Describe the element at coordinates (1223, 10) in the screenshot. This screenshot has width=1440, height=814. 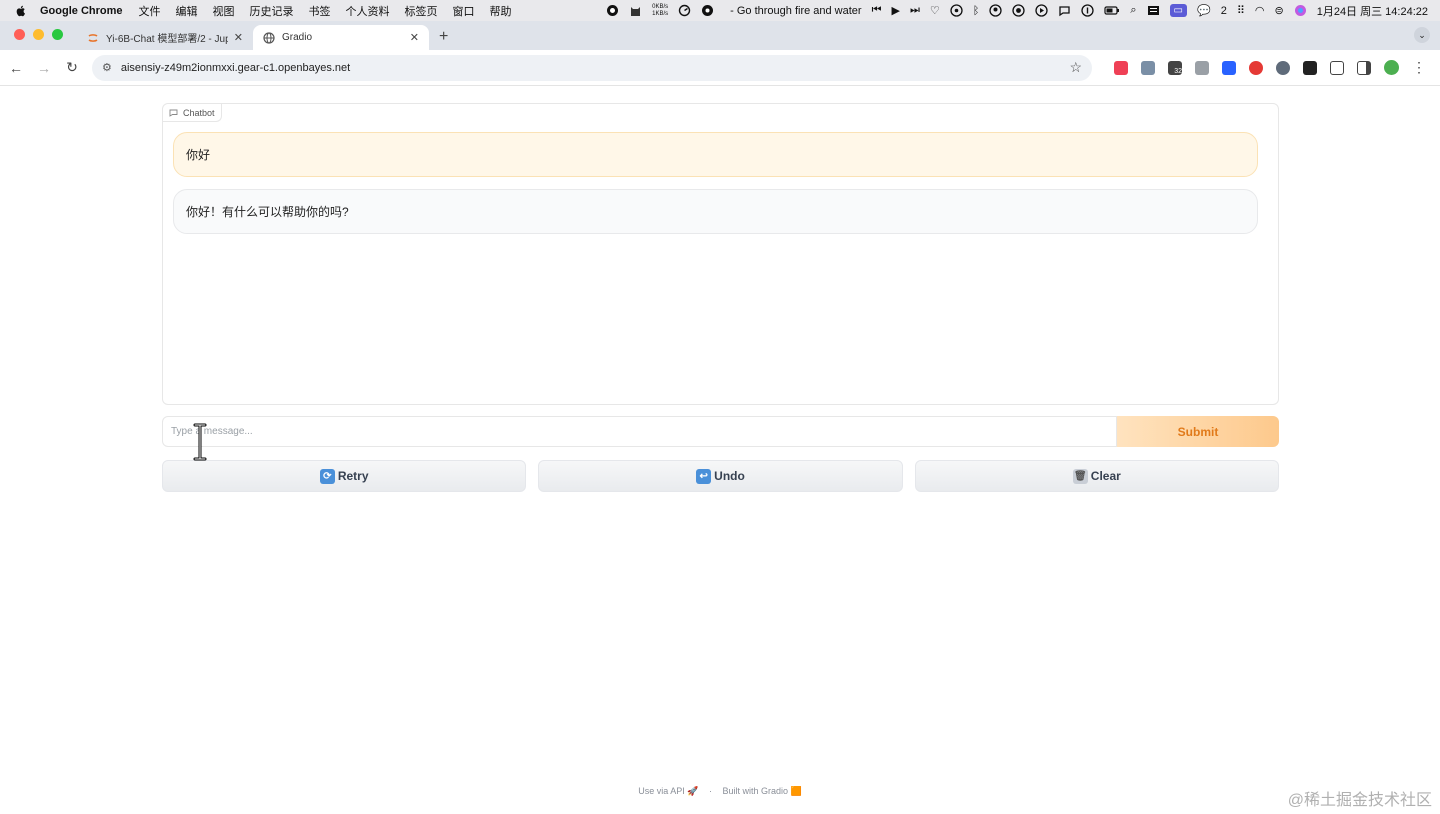
I see `wechat-count: 2` at that location.